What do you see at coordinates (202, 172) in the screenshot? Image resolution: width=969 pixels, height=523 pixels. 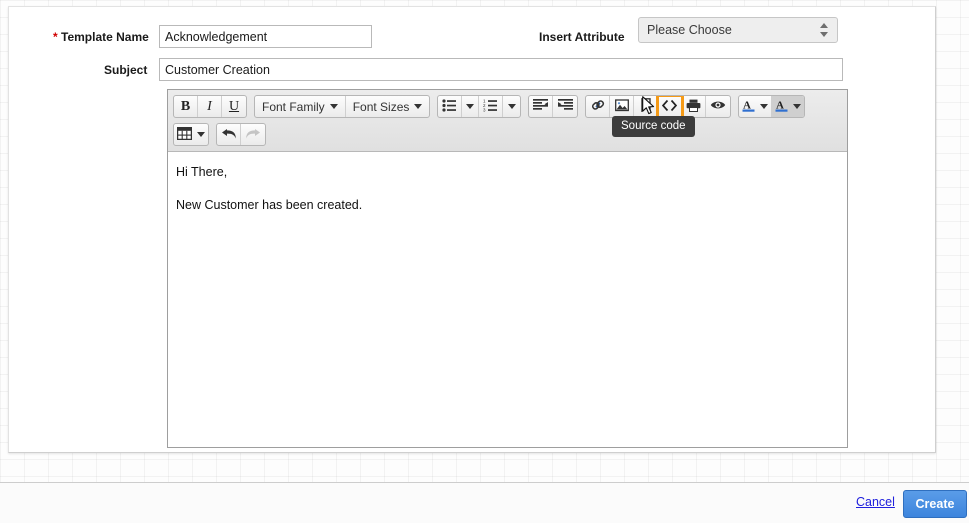 I see `editor-line-1: Hi There,` at bounding box center [202, 172].